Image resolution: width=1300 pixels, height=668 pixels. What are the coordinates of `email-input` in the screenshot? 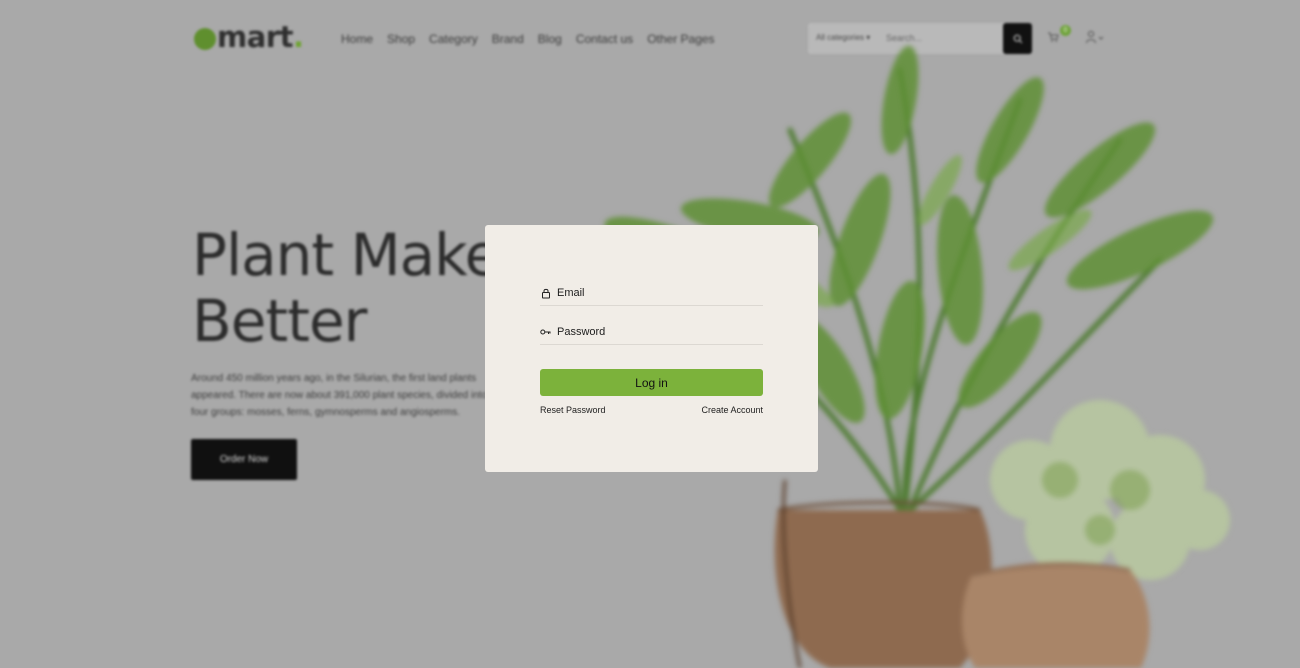 It's located at (652, 293).